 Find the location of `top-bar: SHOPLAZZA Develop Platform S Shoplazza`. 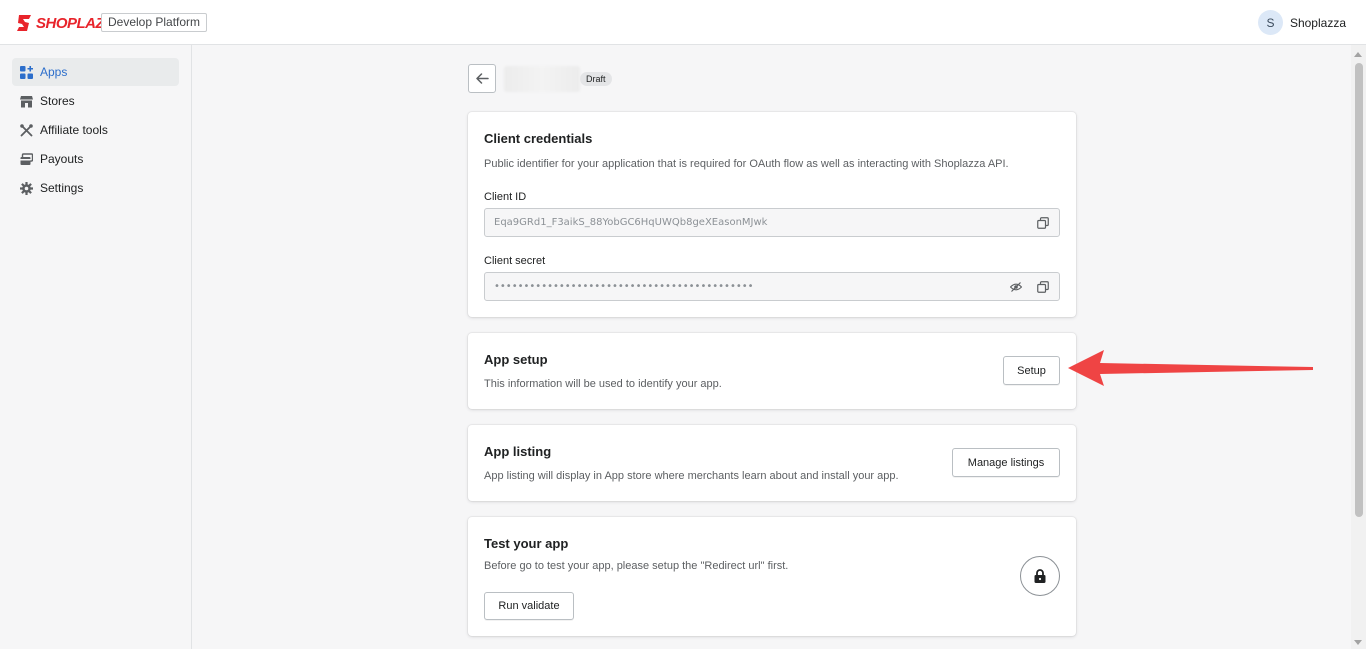

top-bar: SHOPLAZZA Develop Platform S Shoplazza is located at coordinates (683, 22).